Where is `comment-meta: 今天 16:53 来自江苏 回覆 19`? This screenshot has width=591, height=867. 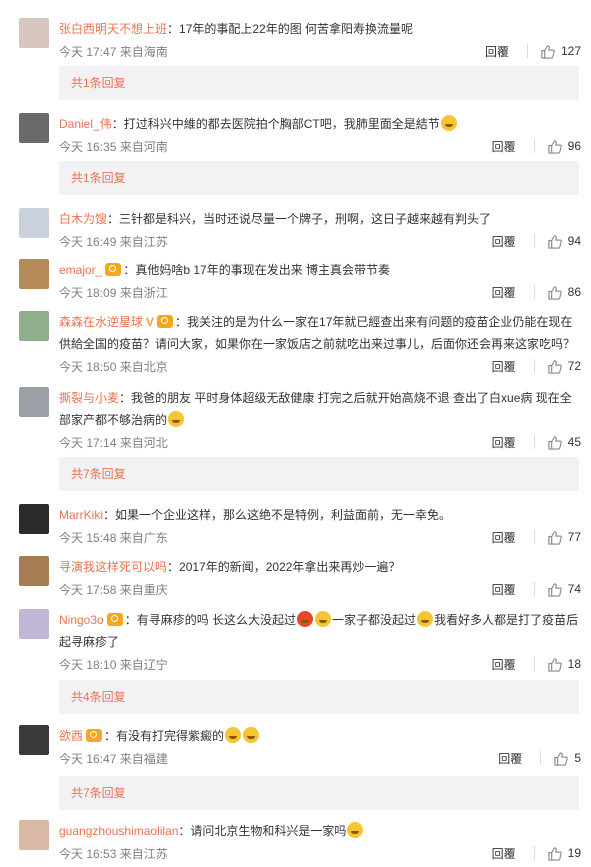 comment-meta: 今天 16:53 来自江苏 回覆 19 is located at coordinates (320, 853).